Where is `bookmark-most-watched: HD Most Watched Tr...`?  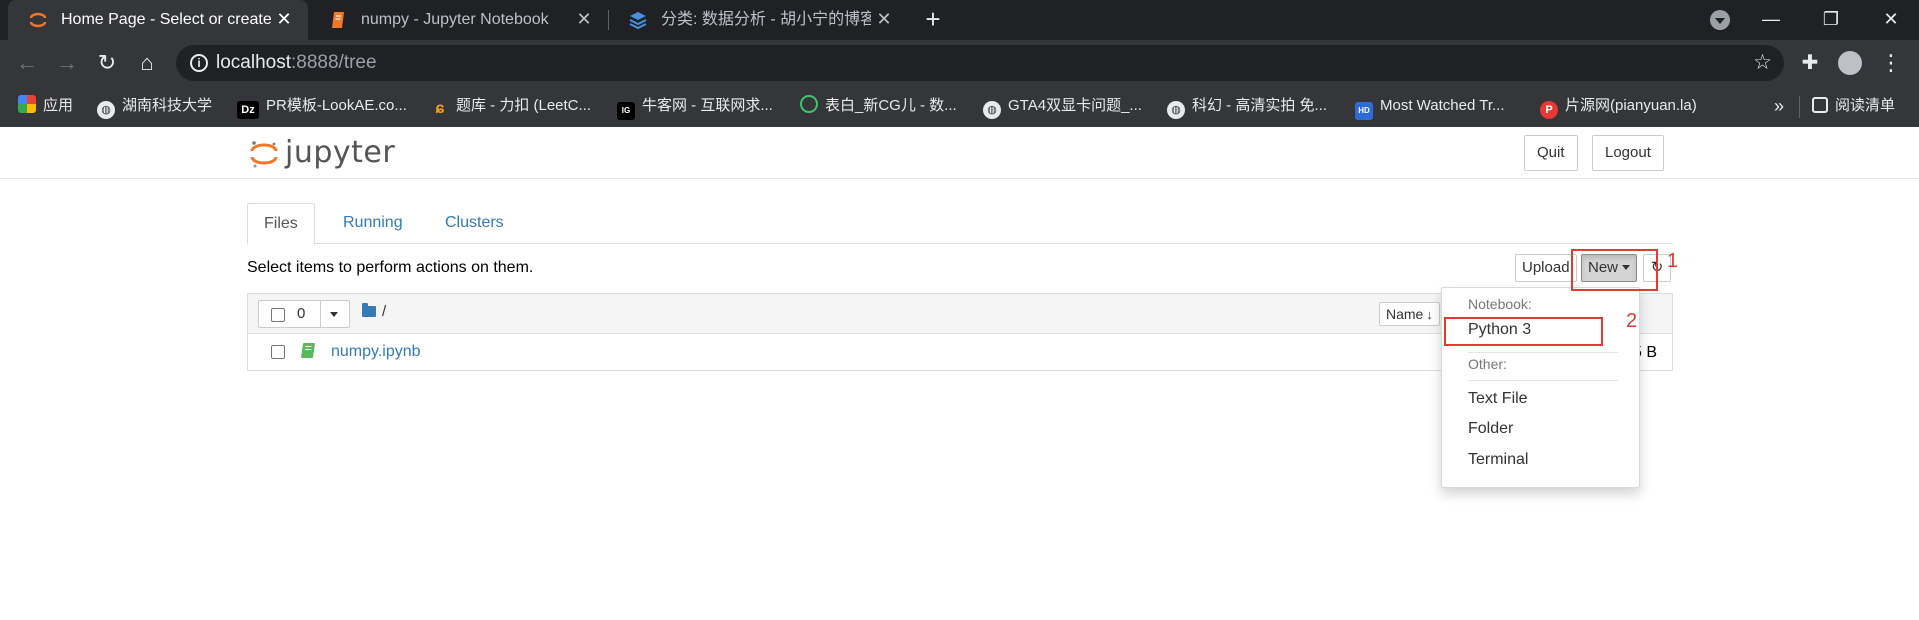
bookmark-most-watched: HD Most Watched Tr... is located at coordinates (1430, 107).